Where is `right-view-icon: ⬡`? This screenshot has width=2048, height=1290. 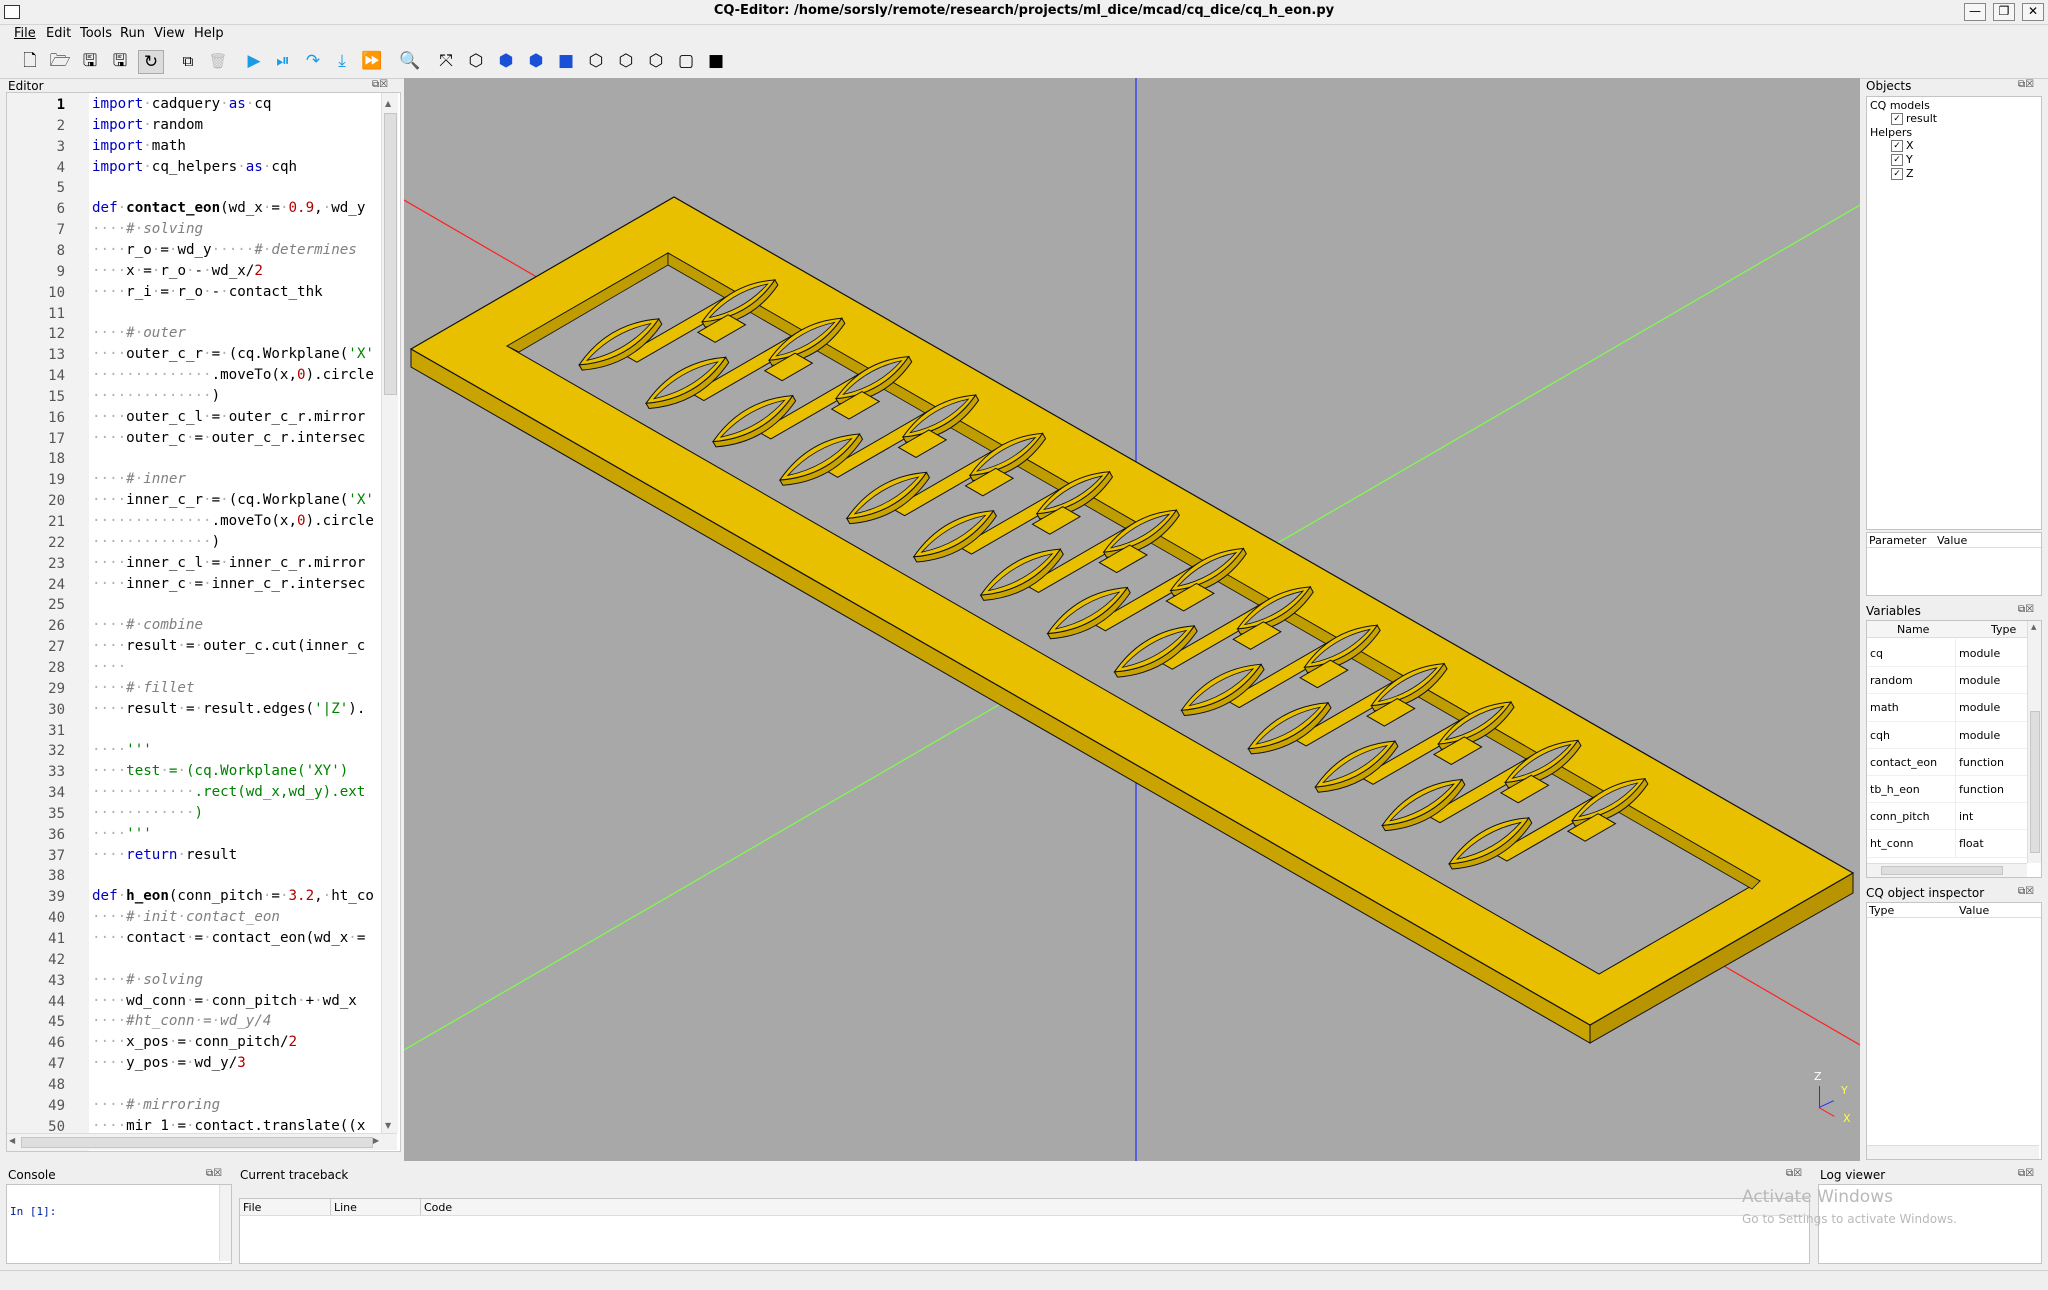 right-view-icon: ⬡ is located at coordinates (596, 61).